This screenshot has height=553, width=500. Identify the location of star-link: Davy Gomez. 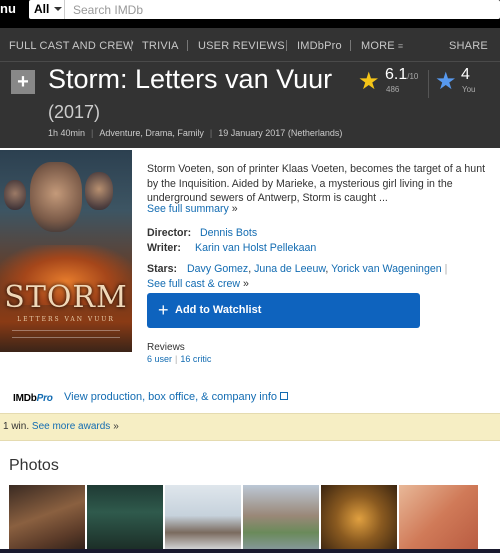
(217, 269).